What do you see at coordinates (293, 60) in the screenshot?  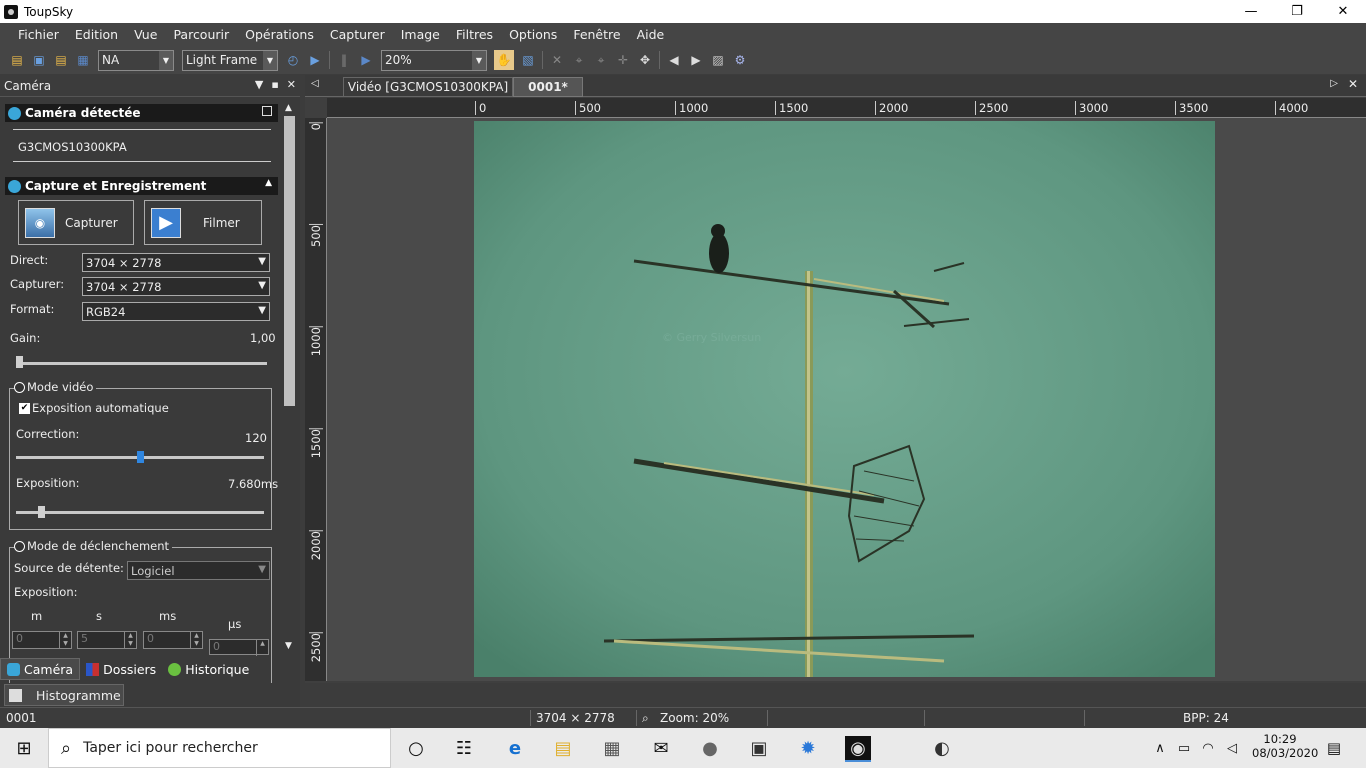 I see `timer-icon: ◴` at bounding box center [293, 60].